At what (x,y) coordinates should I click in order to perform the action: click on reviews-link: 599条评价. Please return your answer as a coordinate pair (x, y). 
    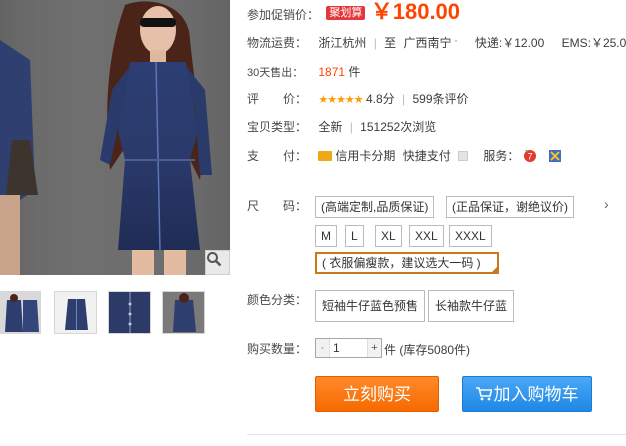
    Looking at the image, I should click on (441, 99).